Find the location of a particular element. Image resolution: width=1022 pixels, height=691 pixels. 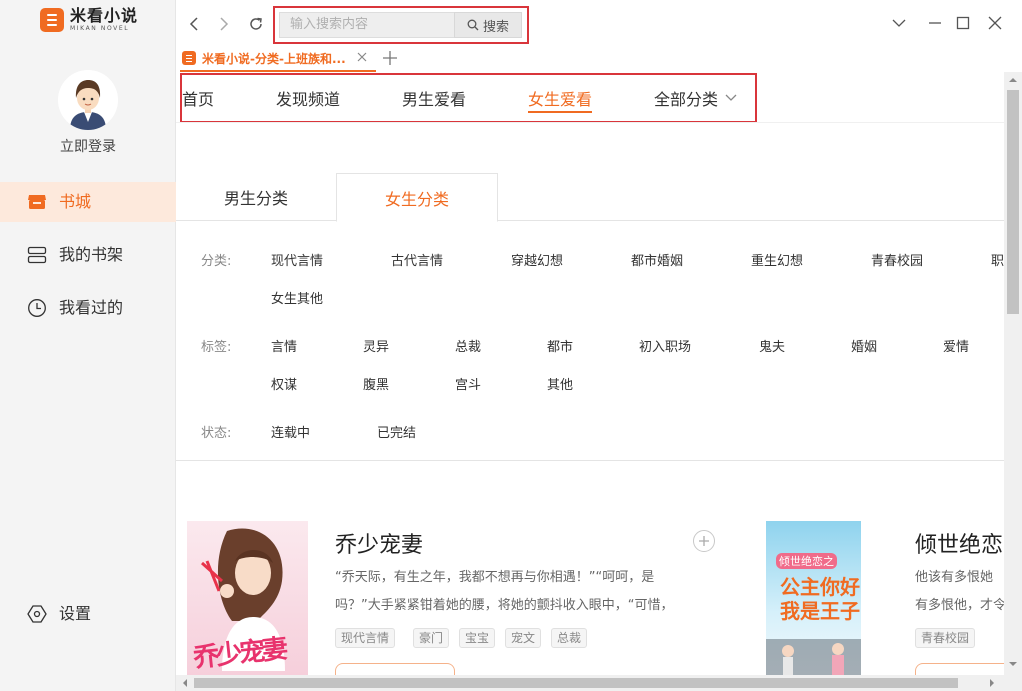

book-tag: 宝宝 is located at coordinates (477, 638).